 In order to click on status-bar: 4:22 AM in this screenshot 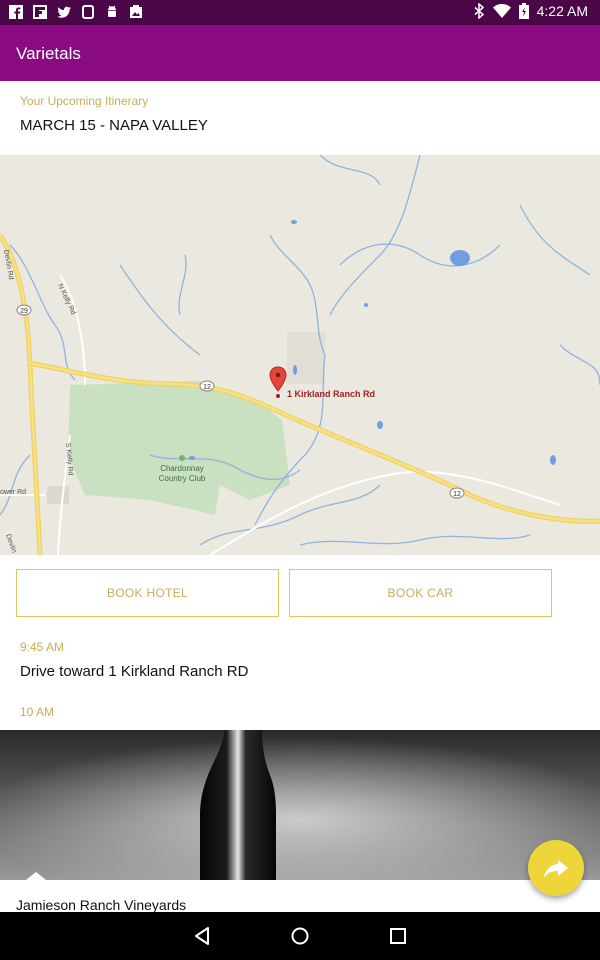, I will do `click(300, 12)`.